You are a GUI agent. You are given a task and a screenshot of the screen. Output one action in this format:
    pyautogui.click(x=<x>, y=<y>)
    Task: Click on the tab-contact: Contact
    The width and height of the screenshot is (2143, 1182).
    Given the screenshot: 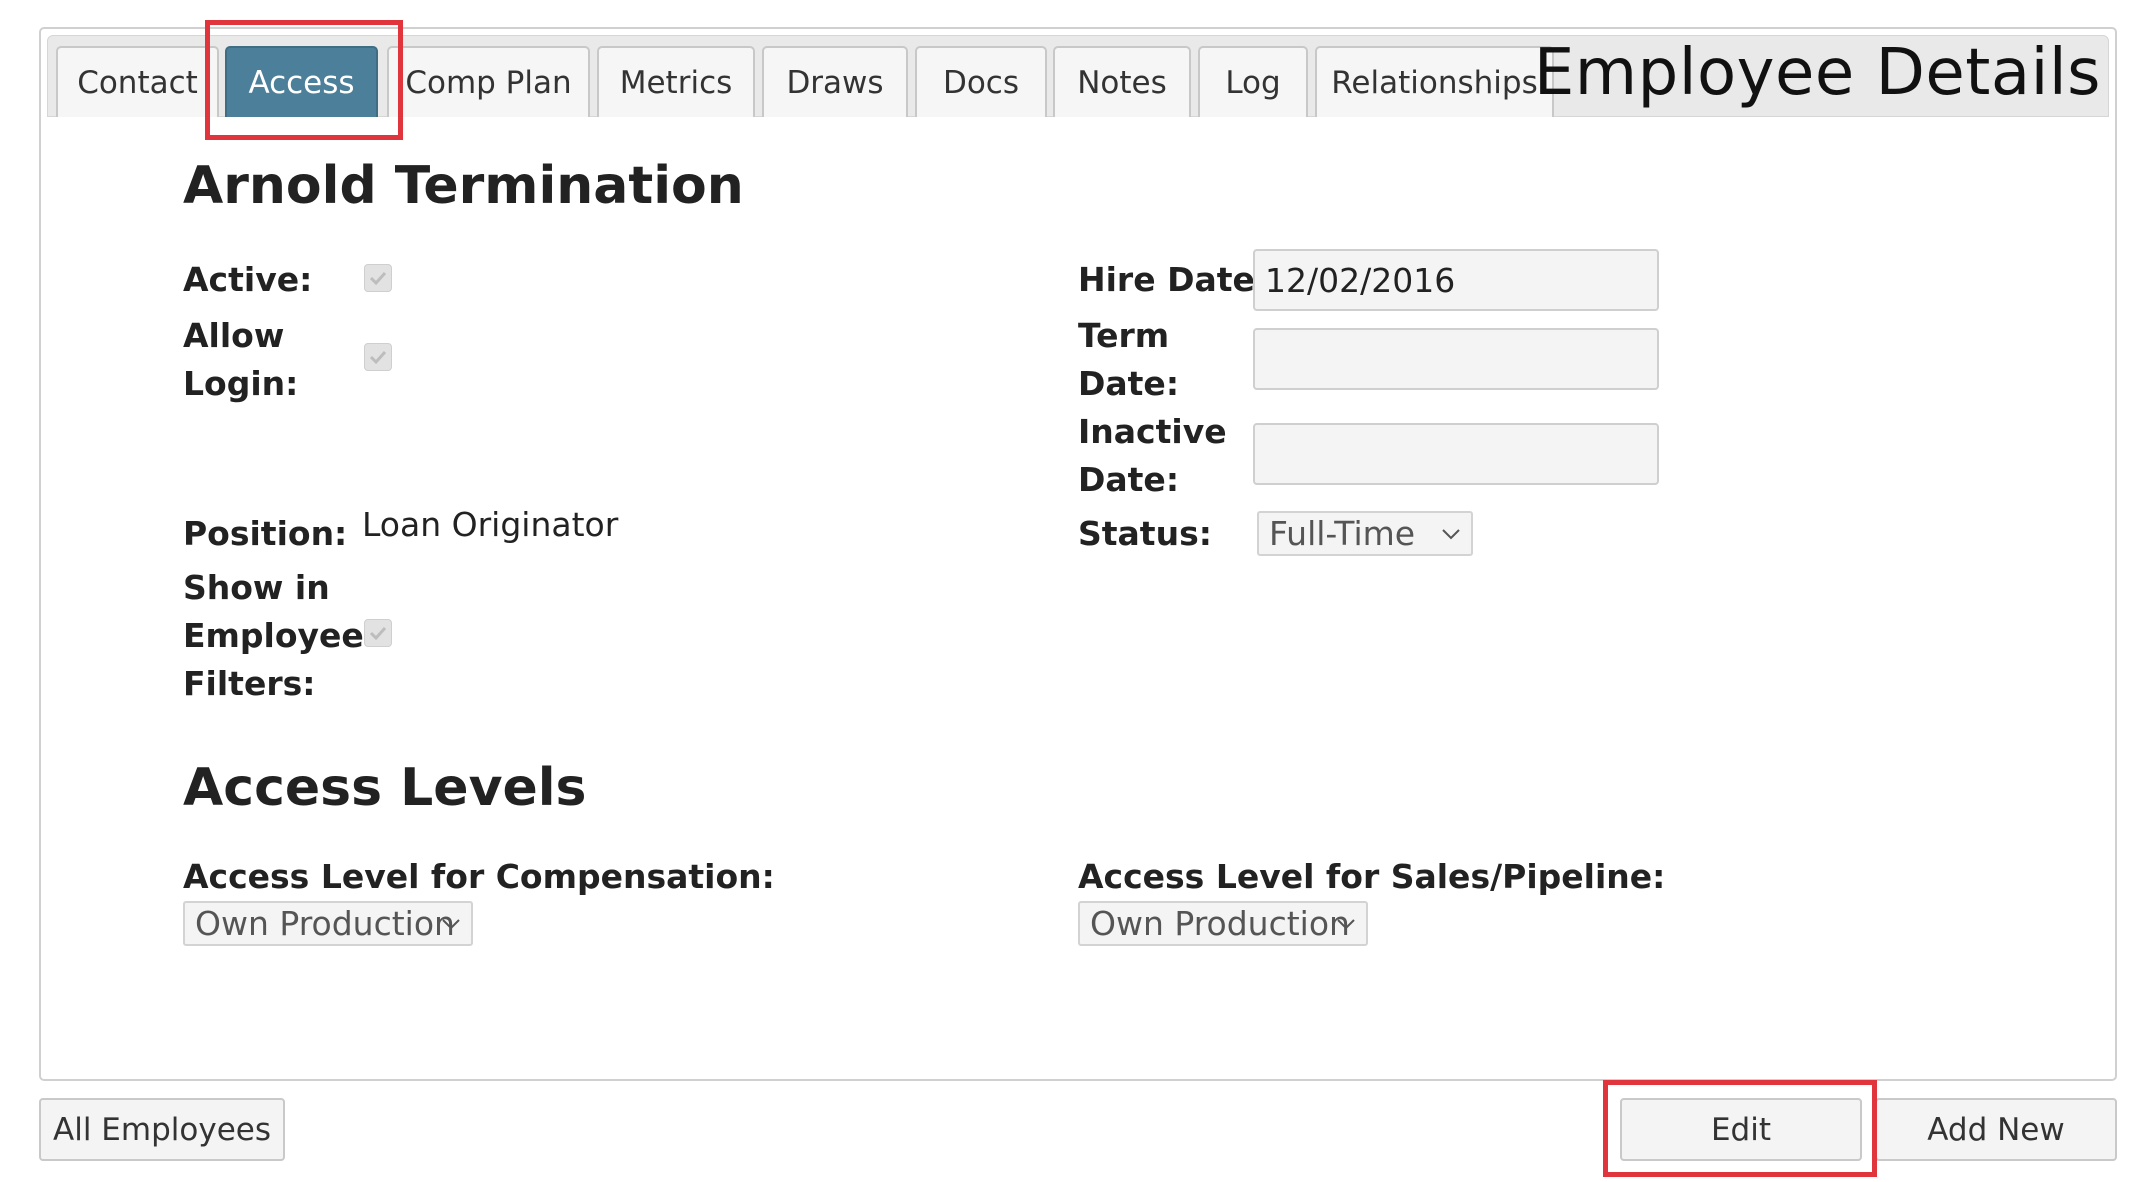 What is the action you would take?
    pyautogui.click(x=137, y=81)
    